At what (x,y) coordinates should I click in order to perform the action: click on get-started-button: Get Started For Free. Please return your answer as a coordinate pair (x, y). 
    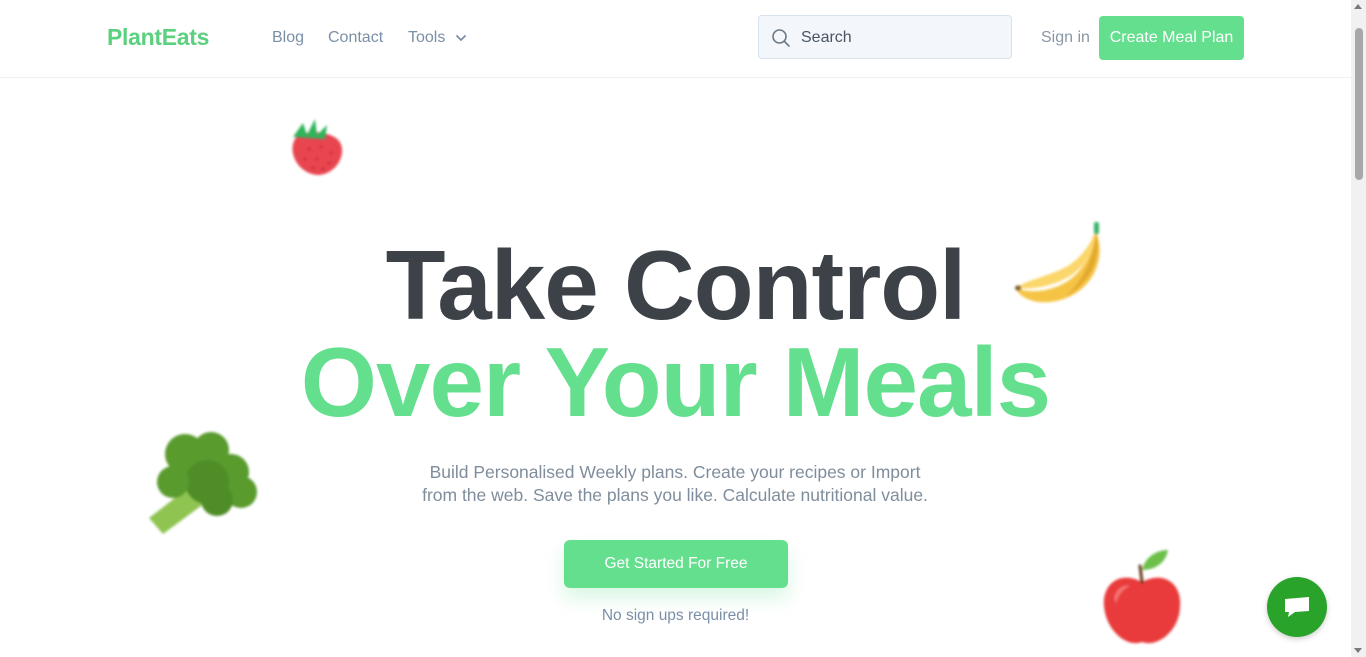
    Looking at the image, I should click on (676, 564).